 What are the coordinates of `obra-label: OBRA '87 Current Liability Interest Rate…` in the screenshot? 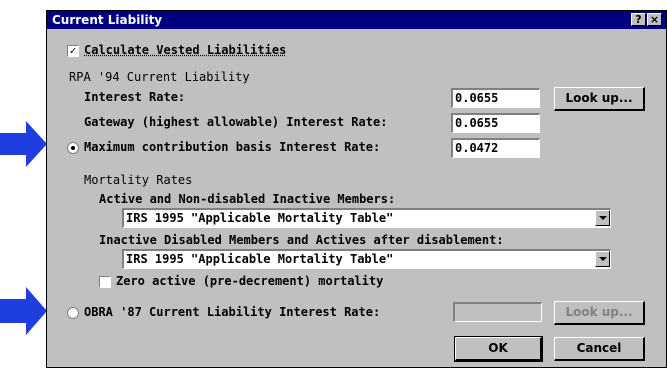 It's located at (232, 312).